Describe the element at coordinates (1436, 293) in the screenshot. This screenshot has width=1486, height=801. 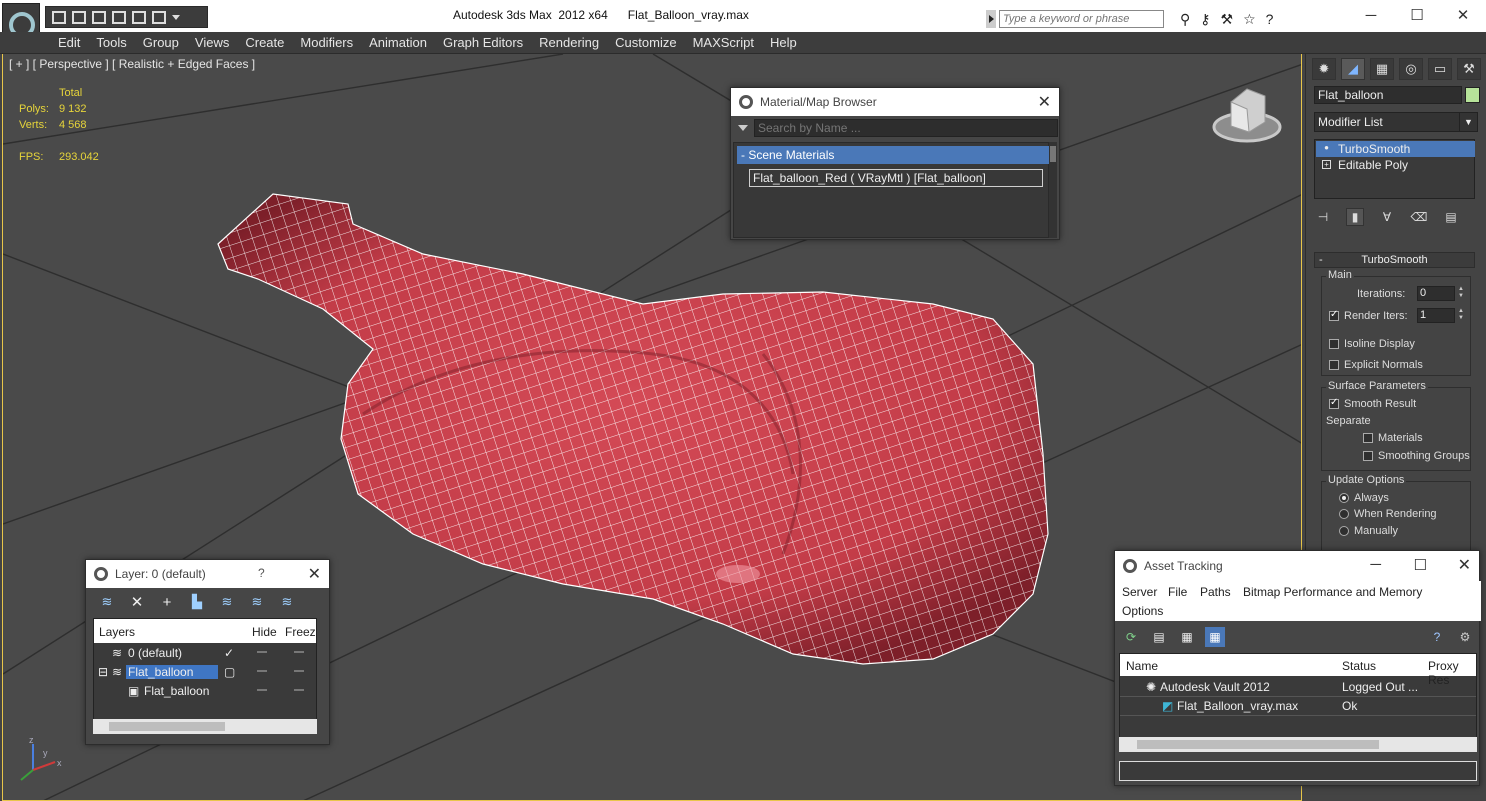
I see `iterations-spinner: 0` at that location.